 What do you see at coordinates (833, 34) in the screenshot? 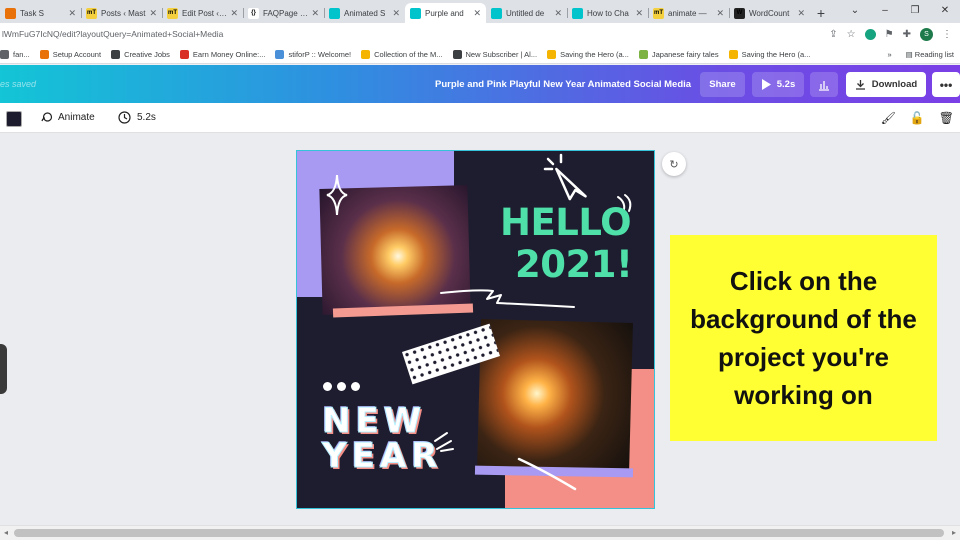
I see `share-page-icon: ⇪` at bounding box center [833, 34].